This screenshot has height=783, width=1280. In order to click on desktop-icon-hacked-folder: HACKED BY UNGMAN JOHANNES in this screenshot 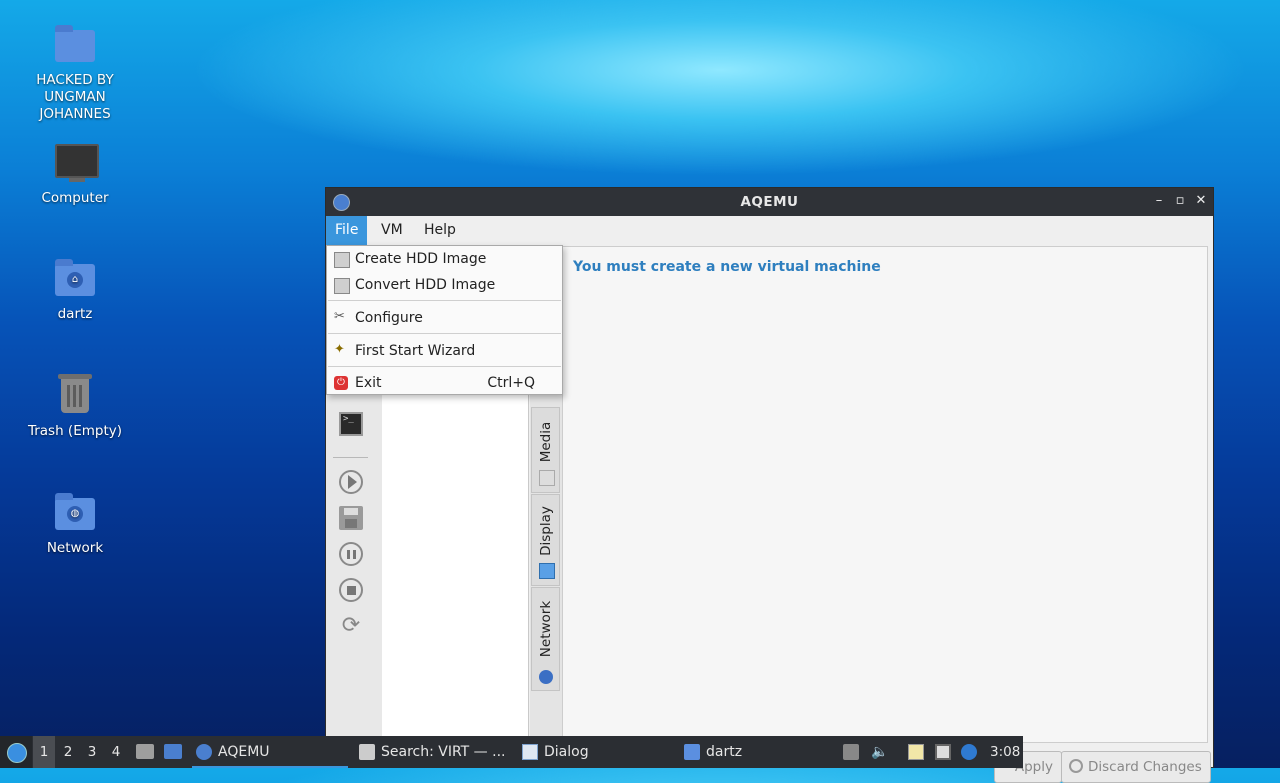, I will do `click(75, 72)`.